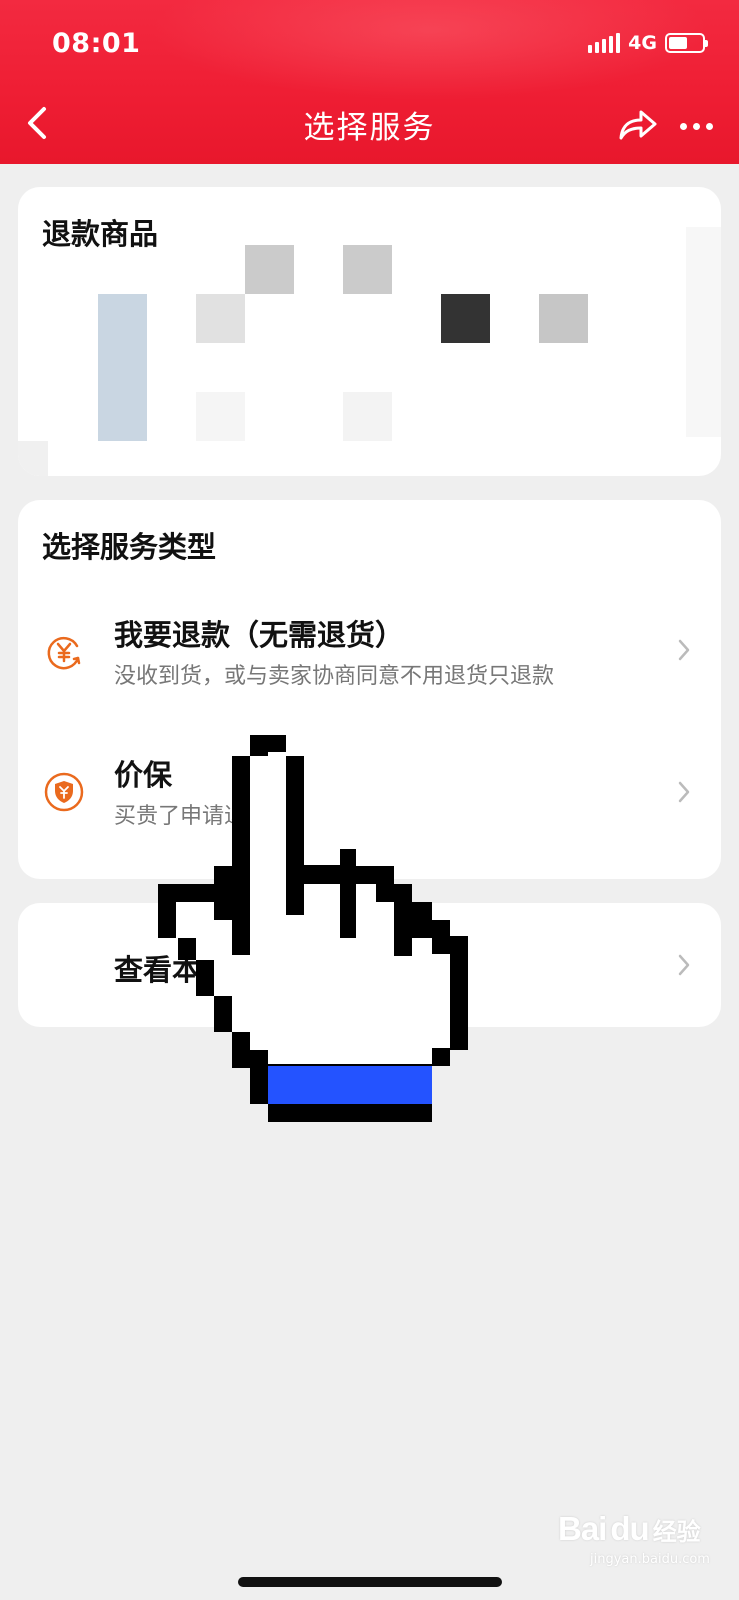  What do you see at coordinates (96, 43) in the screenshot?
I see `status-time: 08:01` at bounding box center [96, 43].